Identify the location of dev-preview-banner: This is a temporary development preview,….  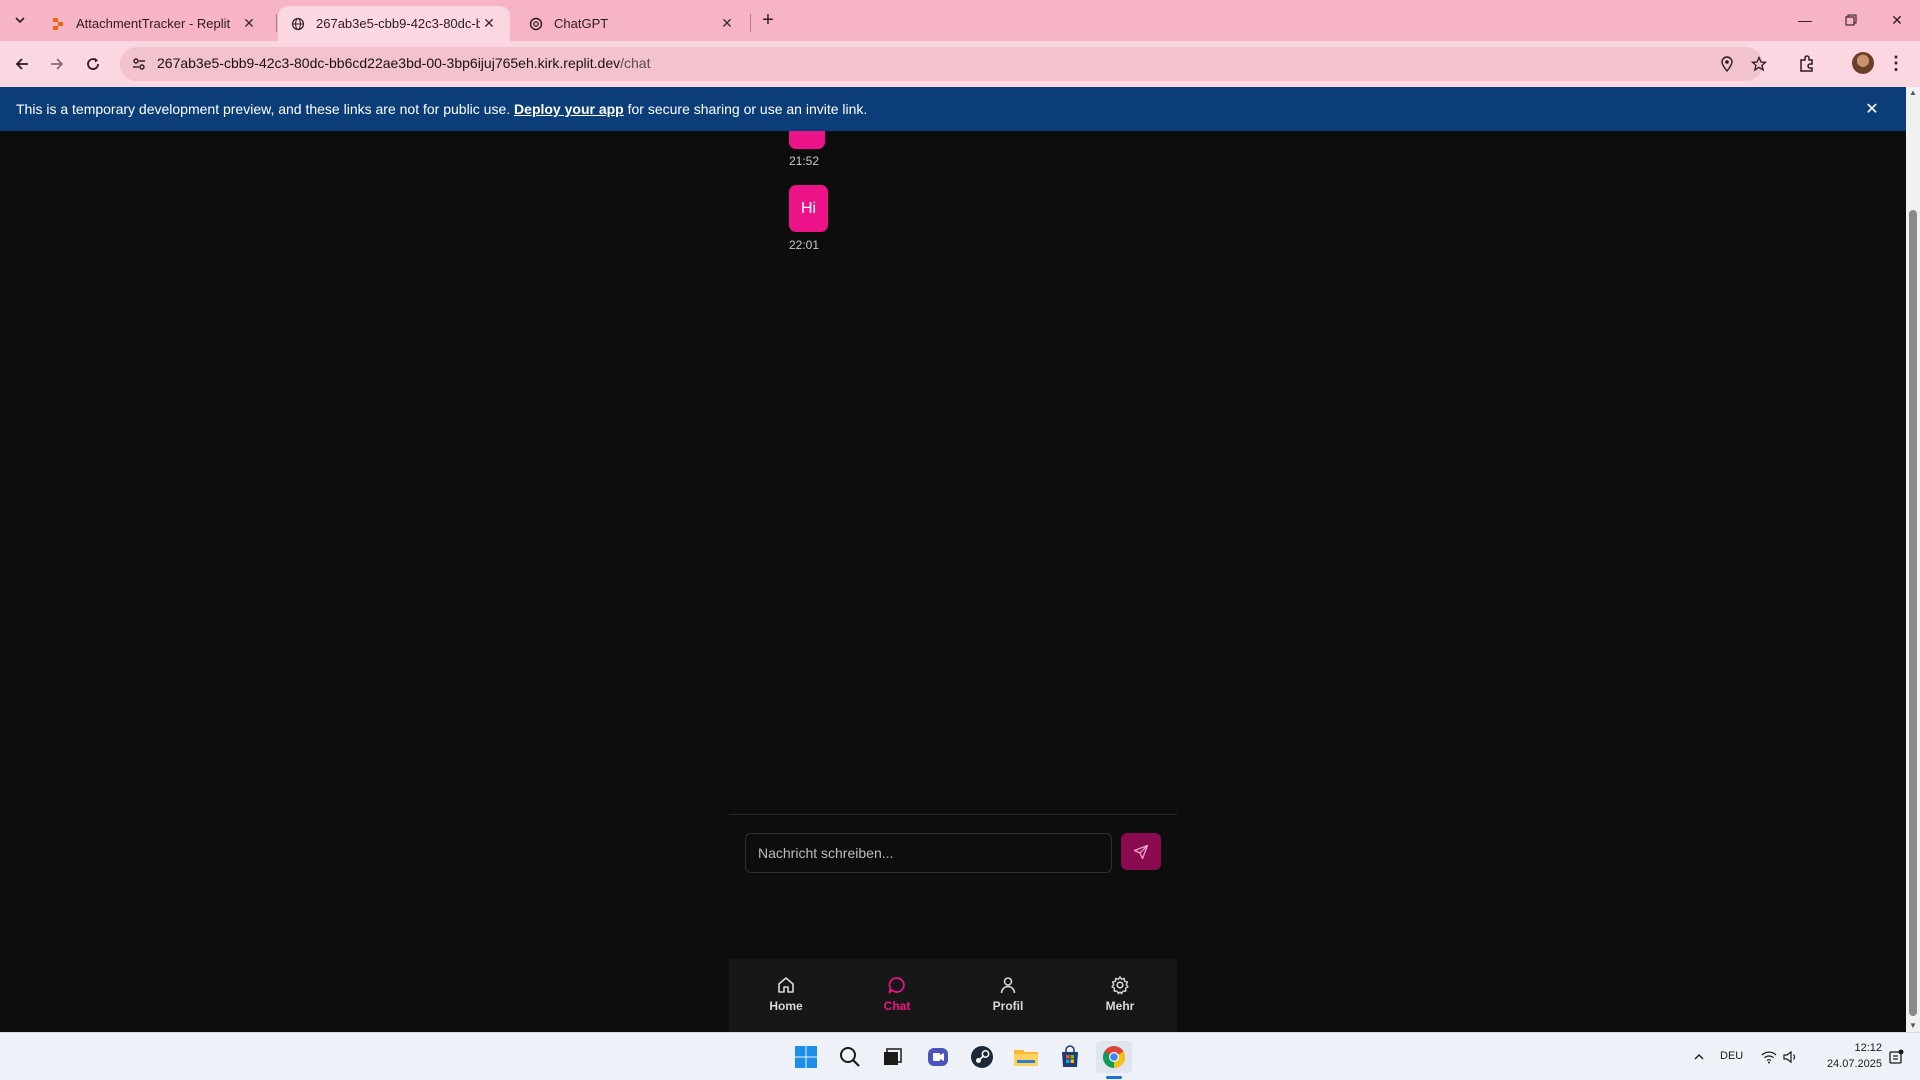
(953, 109).